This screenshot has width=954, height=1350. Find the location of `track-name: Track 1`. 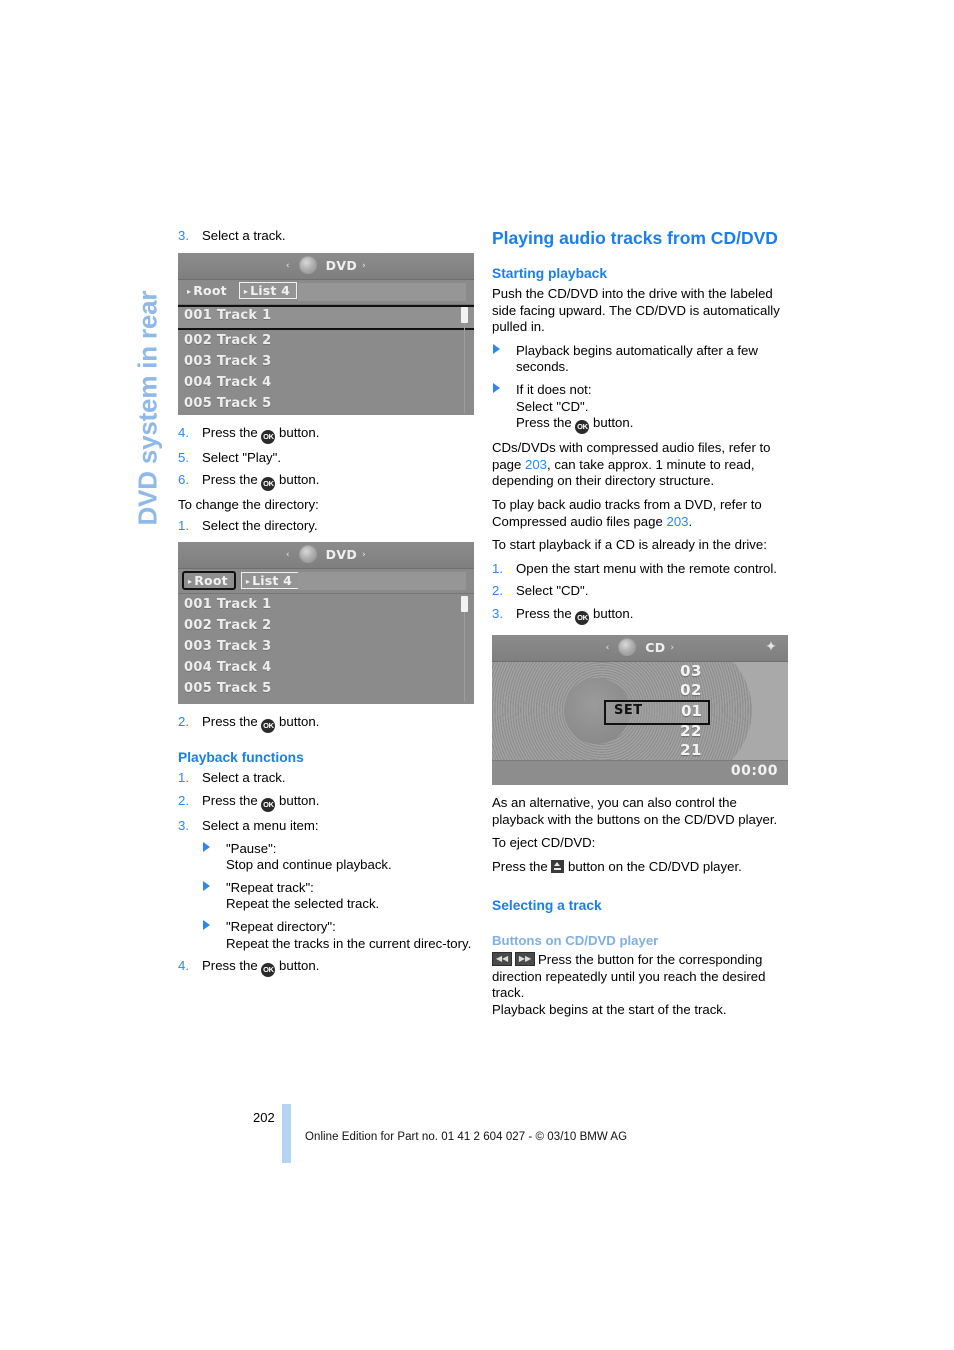

track-name: Track 1 is located at coordinates (244, 315).